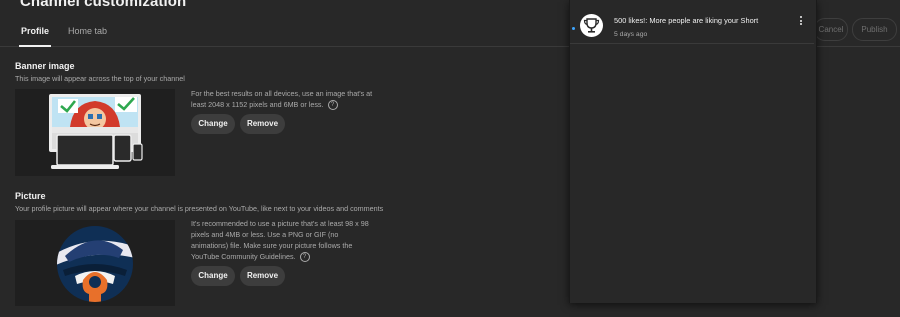 The image size is (900, 317). I want to click on banner-title: Banner image, so click(45, 66).